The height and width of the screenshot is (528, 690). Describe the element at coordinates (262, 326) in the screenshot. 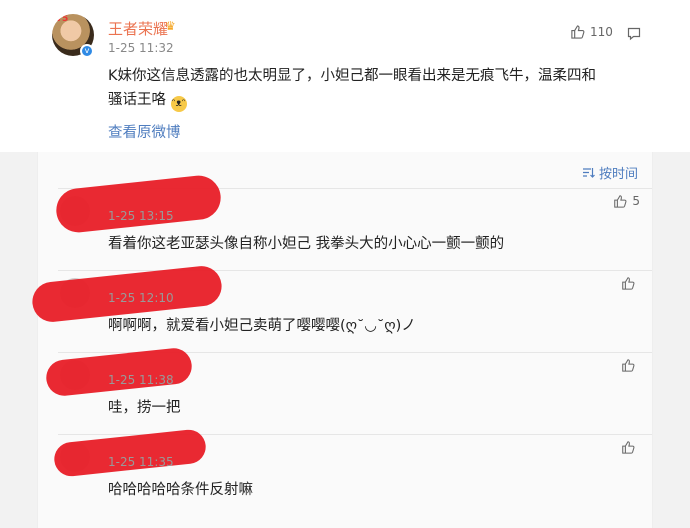

I see `comment-text: 啊啊啊，就爱看小妲己卖萌了嘤嘤嘤(ღ˘◡˘ღ)ノ` at that location.